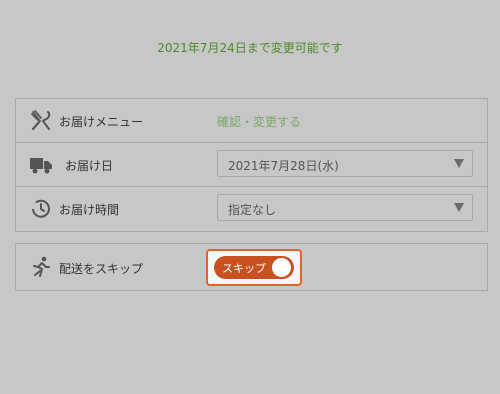 The height and width of the screenshot is (394, 500). What do you see at coordinates (250, 48) in the screenshot?
I see `change-deadline-text: 2021年7月24日まで変更可能です` at bounding box center [250, 48].